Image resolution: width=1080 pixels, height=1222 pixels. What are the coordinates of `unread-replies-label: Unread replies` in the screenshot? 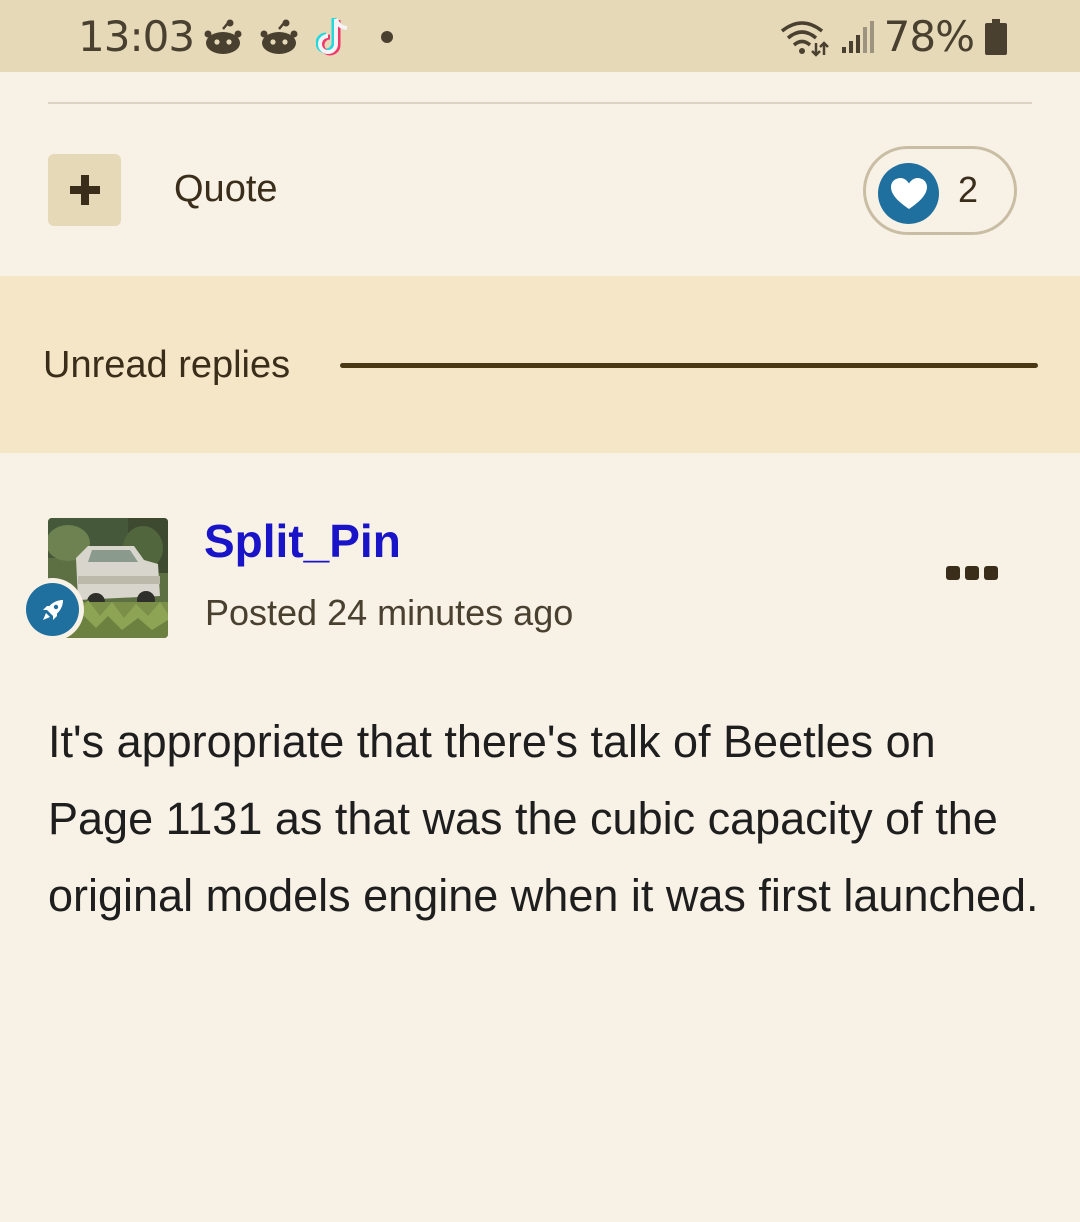 It's located at (167, 365).